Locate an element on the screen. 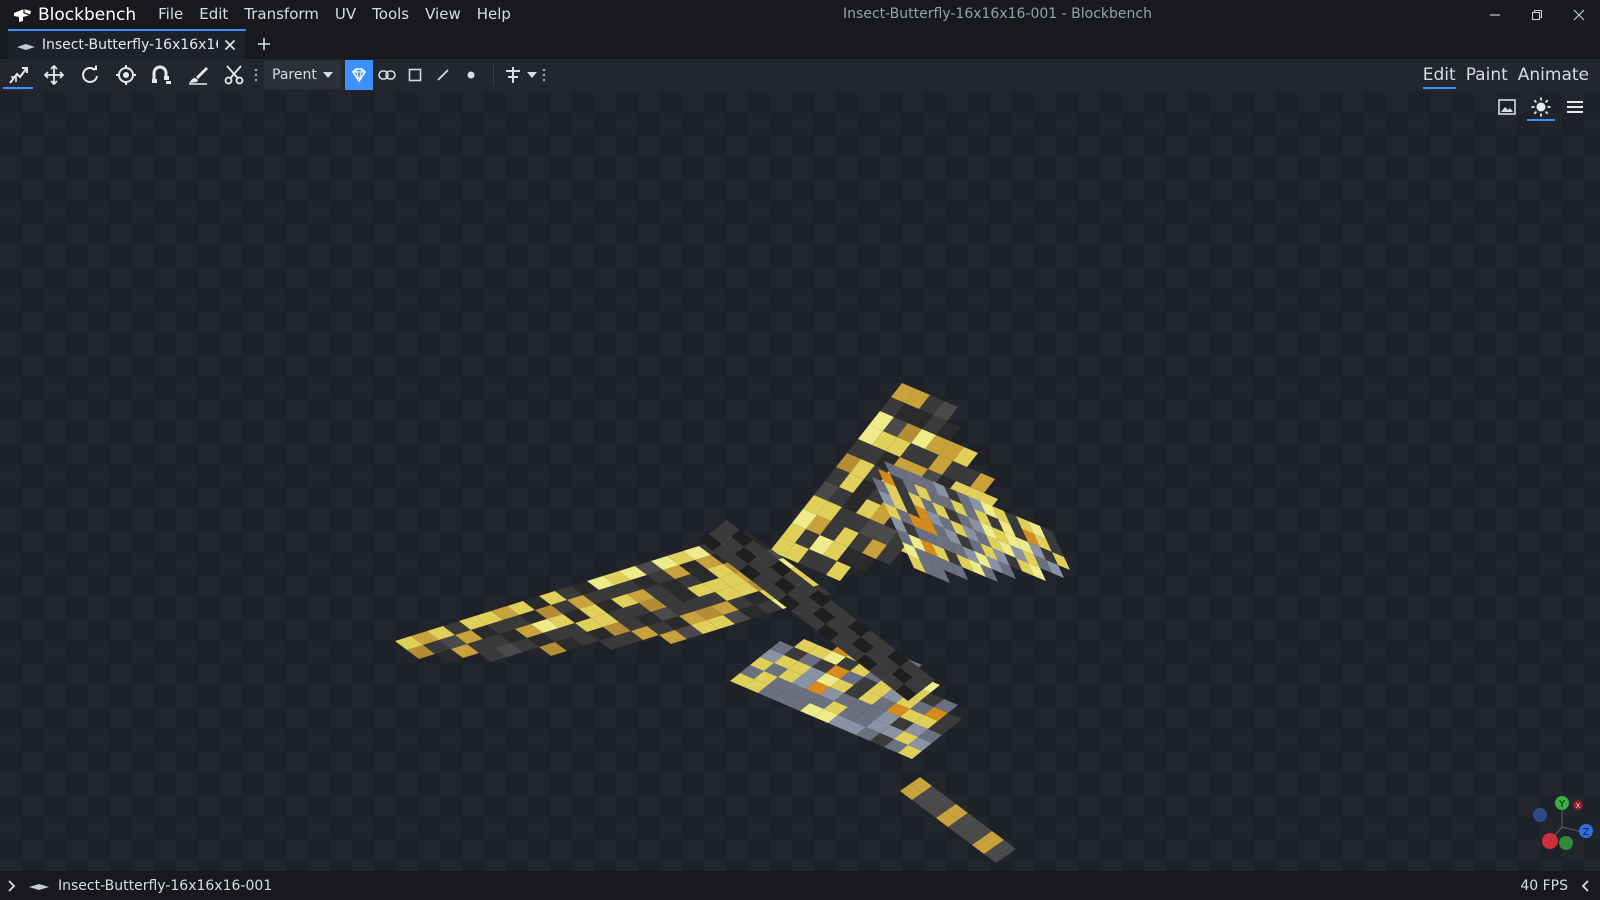 The width and height of the screenshot is (1600, 900). status-bar: Insect-Butterfly-16x16x16-001 40 FPS is located at coordinates (800, 885).